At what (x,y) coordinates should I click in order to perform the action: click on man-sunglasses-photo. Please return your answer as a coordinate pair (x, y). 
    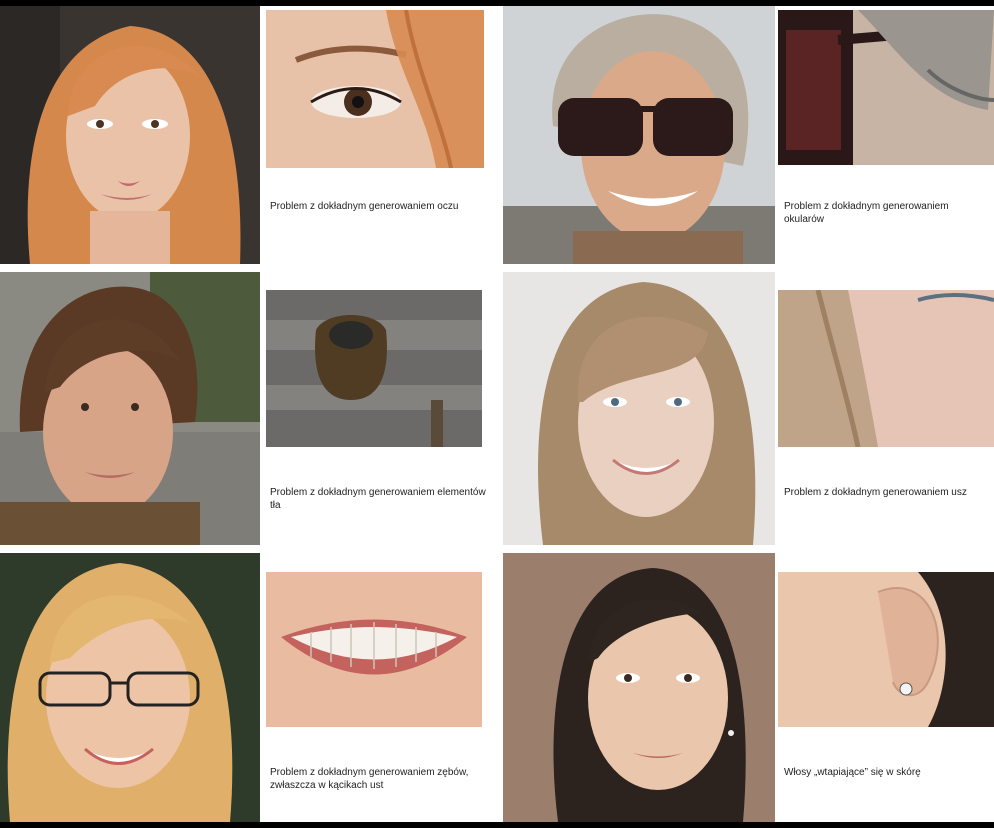
    Looking at the image, I should click on (639, 135).